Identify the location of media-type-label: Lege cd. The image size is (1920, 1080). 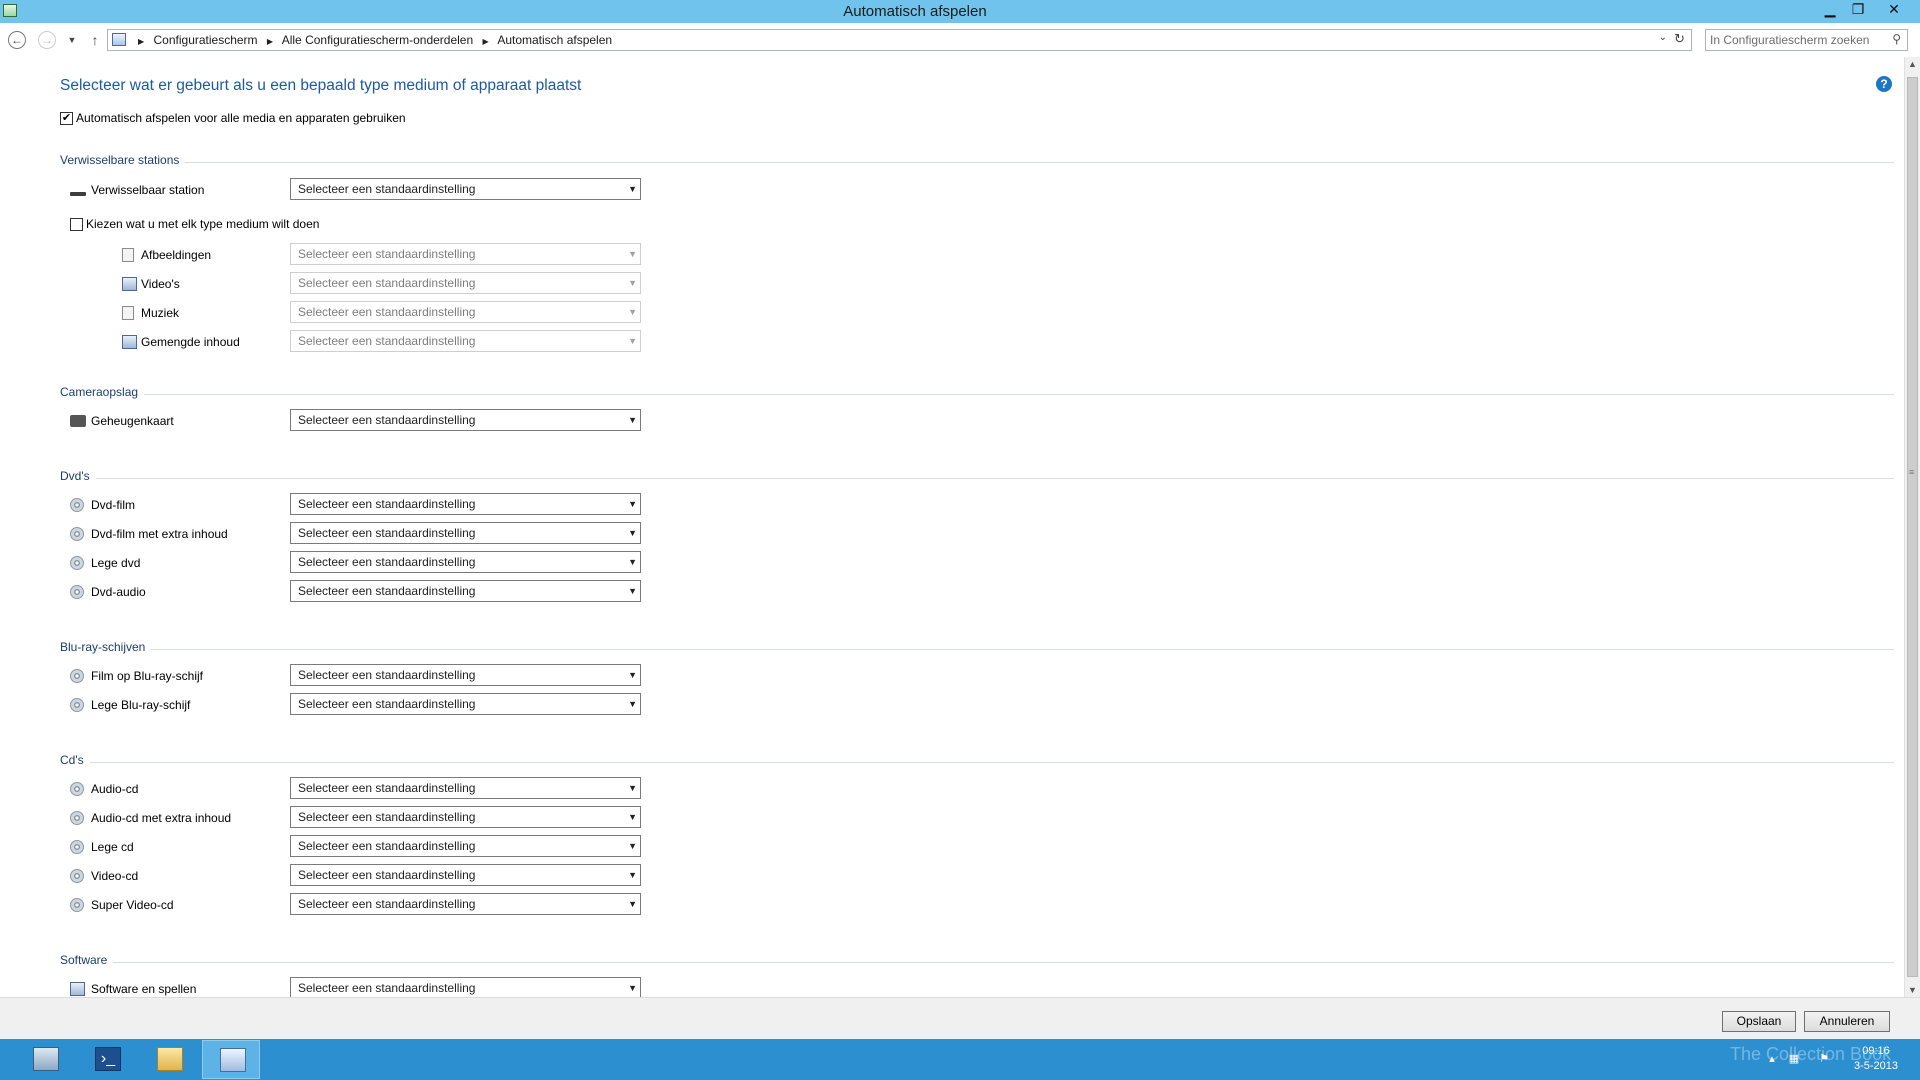
(112, 847).